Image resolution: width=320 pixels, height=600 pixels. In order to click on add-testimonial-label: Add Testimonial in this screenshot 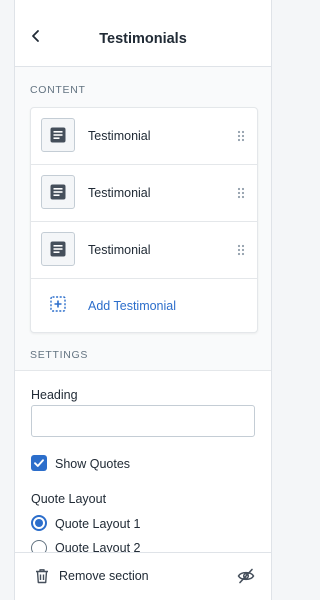, I will do `click(132, 306)`.